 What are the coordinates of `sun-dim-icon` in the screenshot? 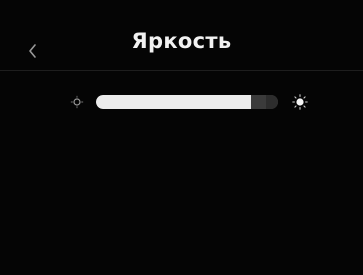 It's located at (77, 102).